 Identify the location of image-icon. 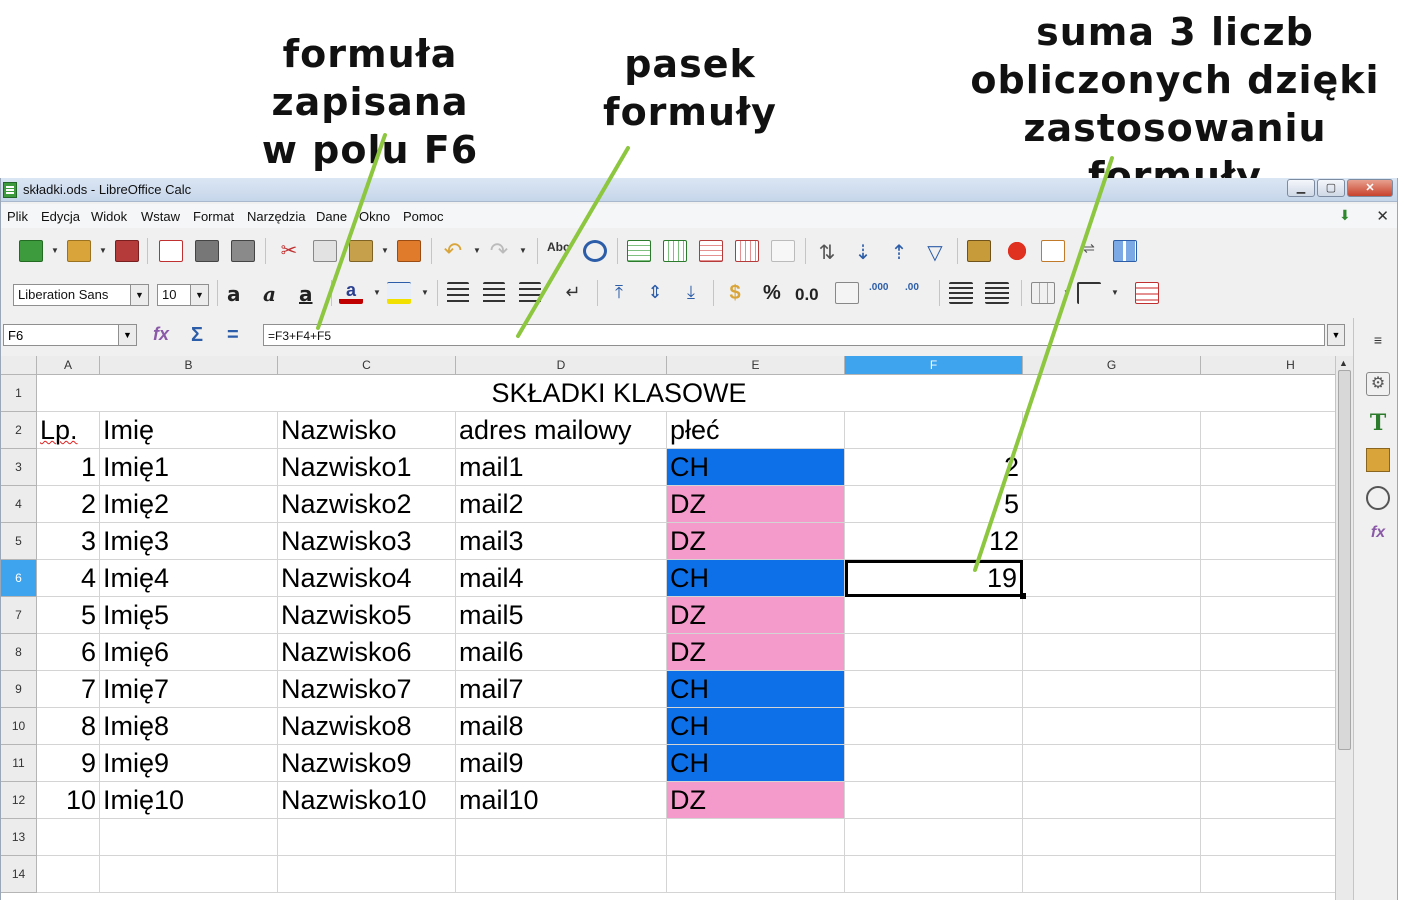
(979, 251).